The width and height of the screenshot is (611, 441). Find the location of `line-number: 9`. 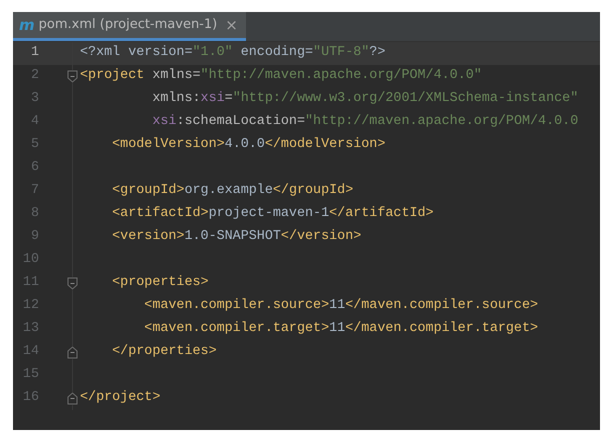

line-number: 9 is located at coordinates (34, 237).